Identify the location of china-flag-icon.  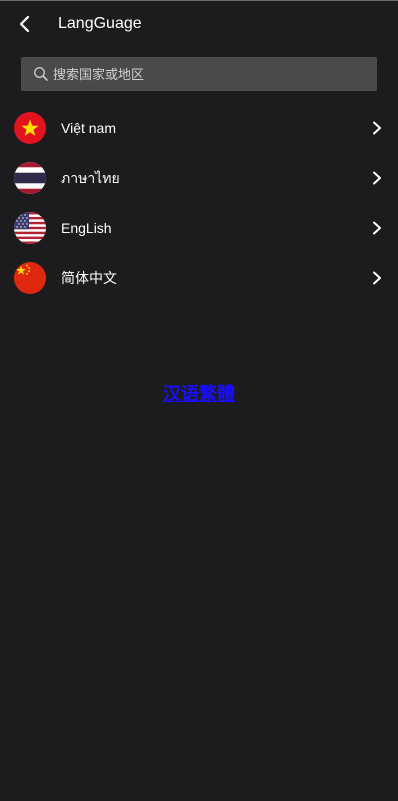
(30, 278).